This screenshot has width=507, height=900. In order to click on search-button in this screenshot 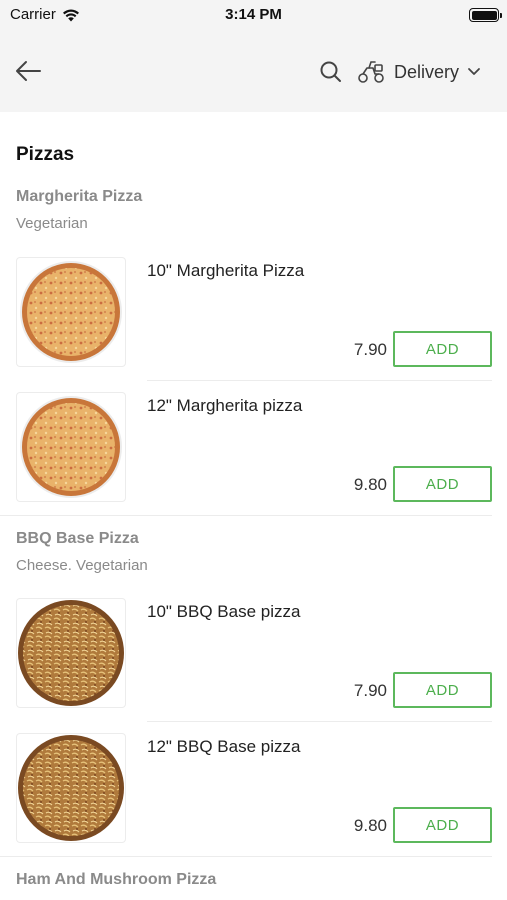, I will do `click(331, 72)`.